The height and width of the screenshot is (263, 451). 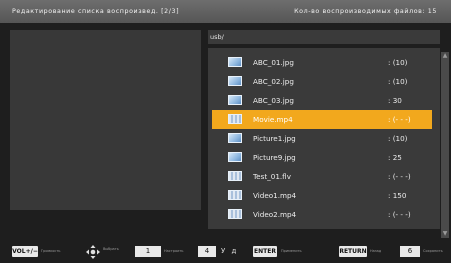 I want to click on file-row: ABC_01.jpg : (10), so click(x=322, y=62).